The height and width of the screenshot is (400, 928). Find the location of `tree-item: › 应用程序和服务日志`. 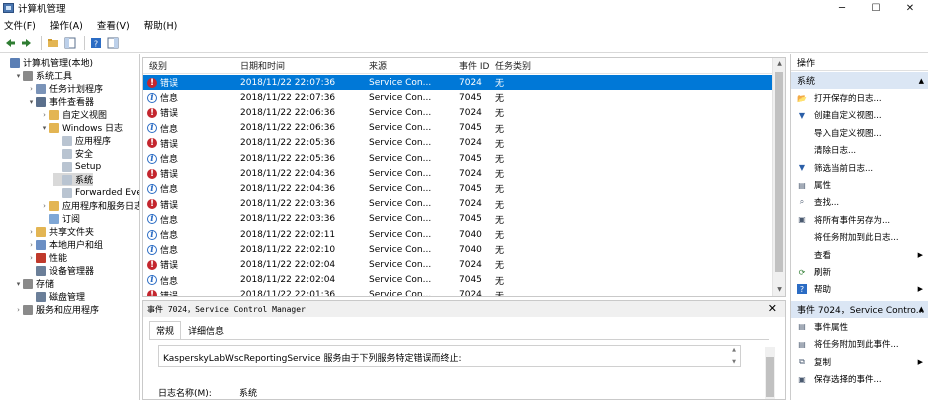

tree-item: › 应用程序和服务日志 is located at coordinates (89, 205).